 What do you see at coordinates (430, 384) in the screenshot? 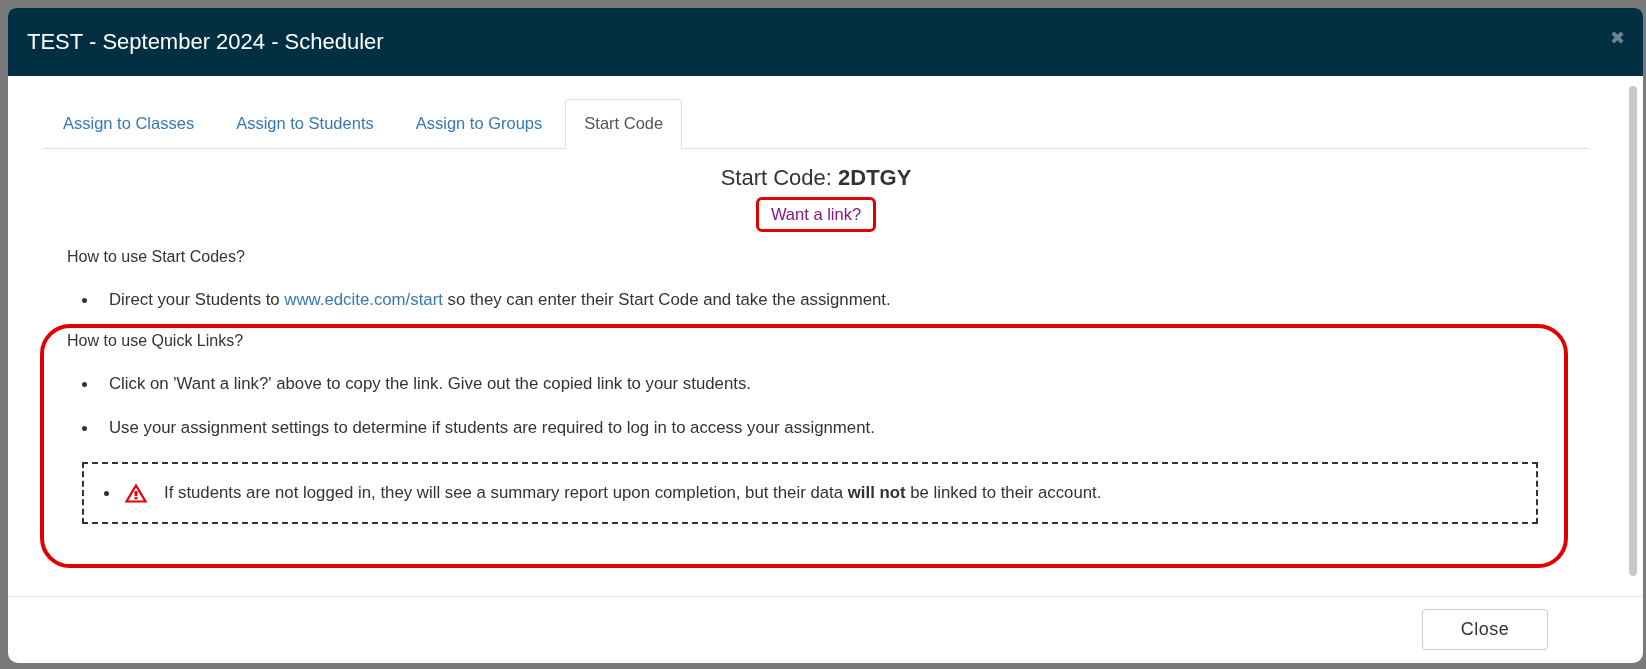
I see `instruction-text: Click on 'Want a link?' above to copy the link. Give out the copied link to your students.` at bounding box center [430, 384].